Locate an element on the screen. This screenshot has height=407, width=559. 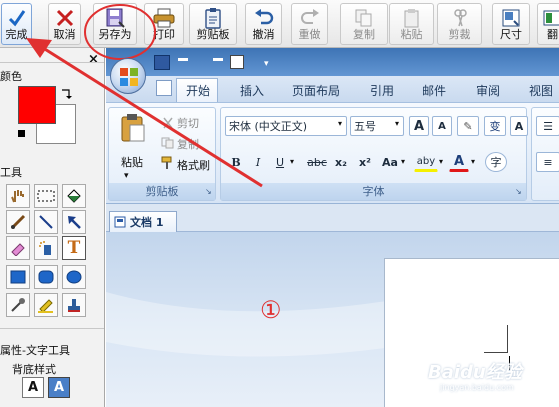
panel-close-icon: × is located at coordinates (93, 59).